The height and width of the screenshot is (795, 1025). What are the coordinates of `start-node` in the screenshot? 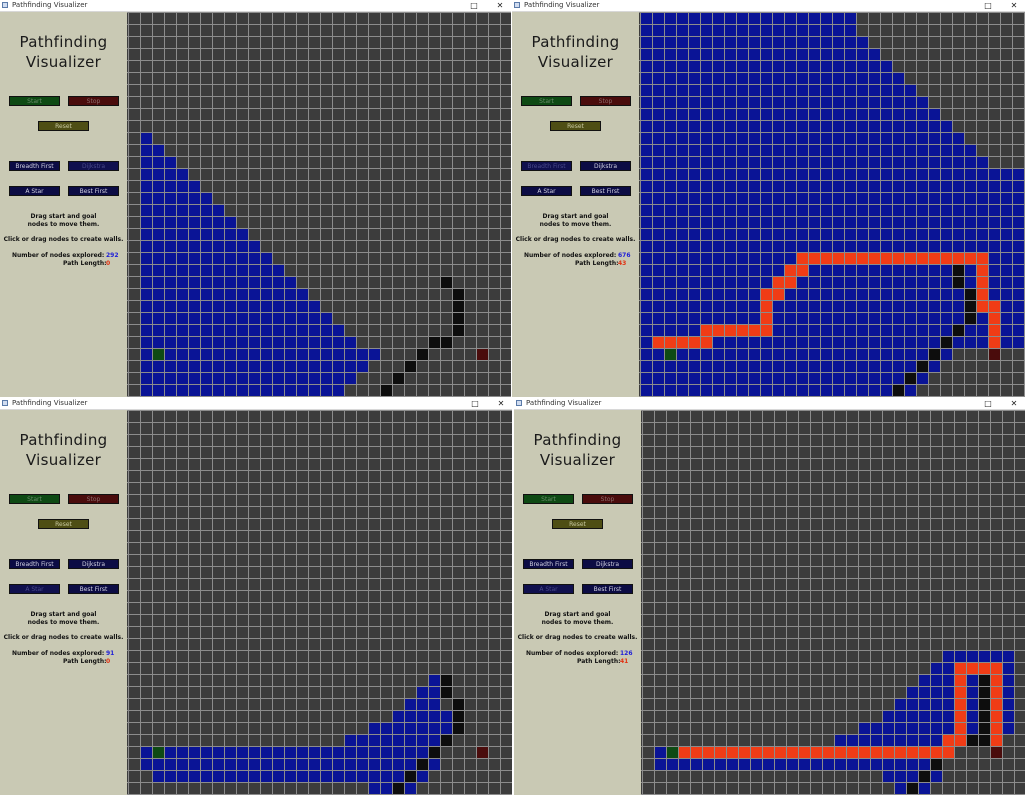 It's located at (672, 752).